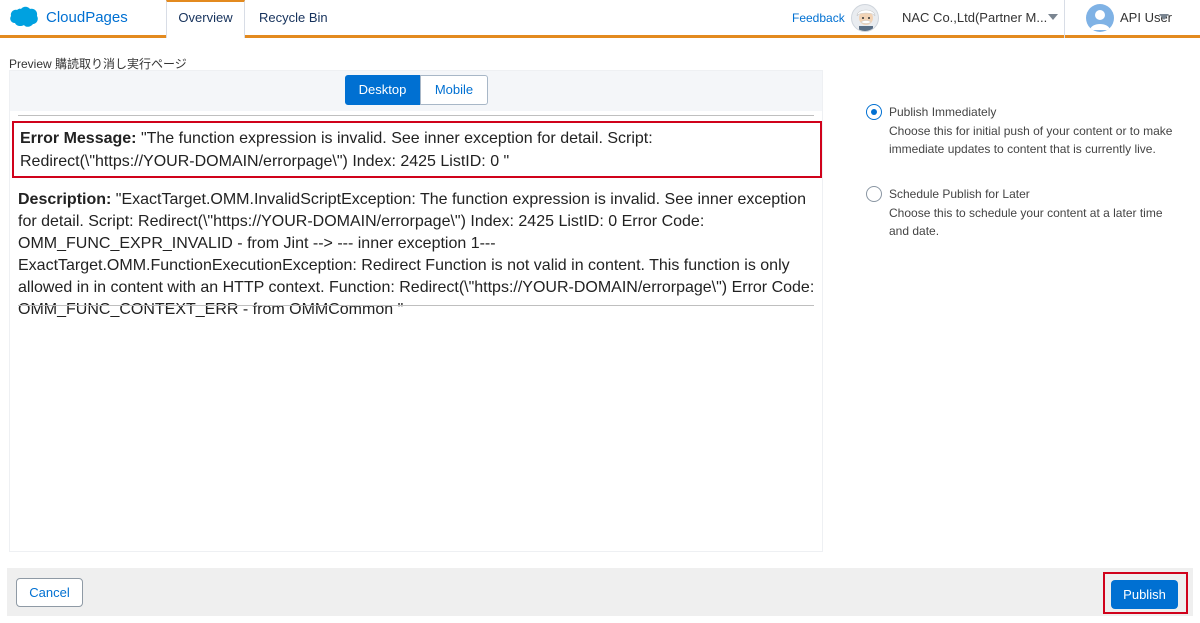 The image size is (1200, 623). Describe the element at coordinates (818, 18) in the screenshot. I see `feedback-link: Feedback` at that location.